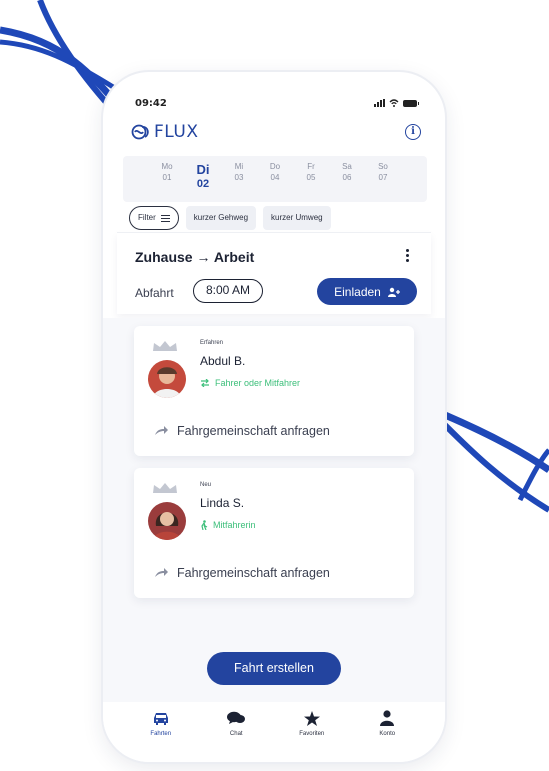 The height and width of the screenshot is (771, 549). I want to click on info-icon: i, so click(413, 132).